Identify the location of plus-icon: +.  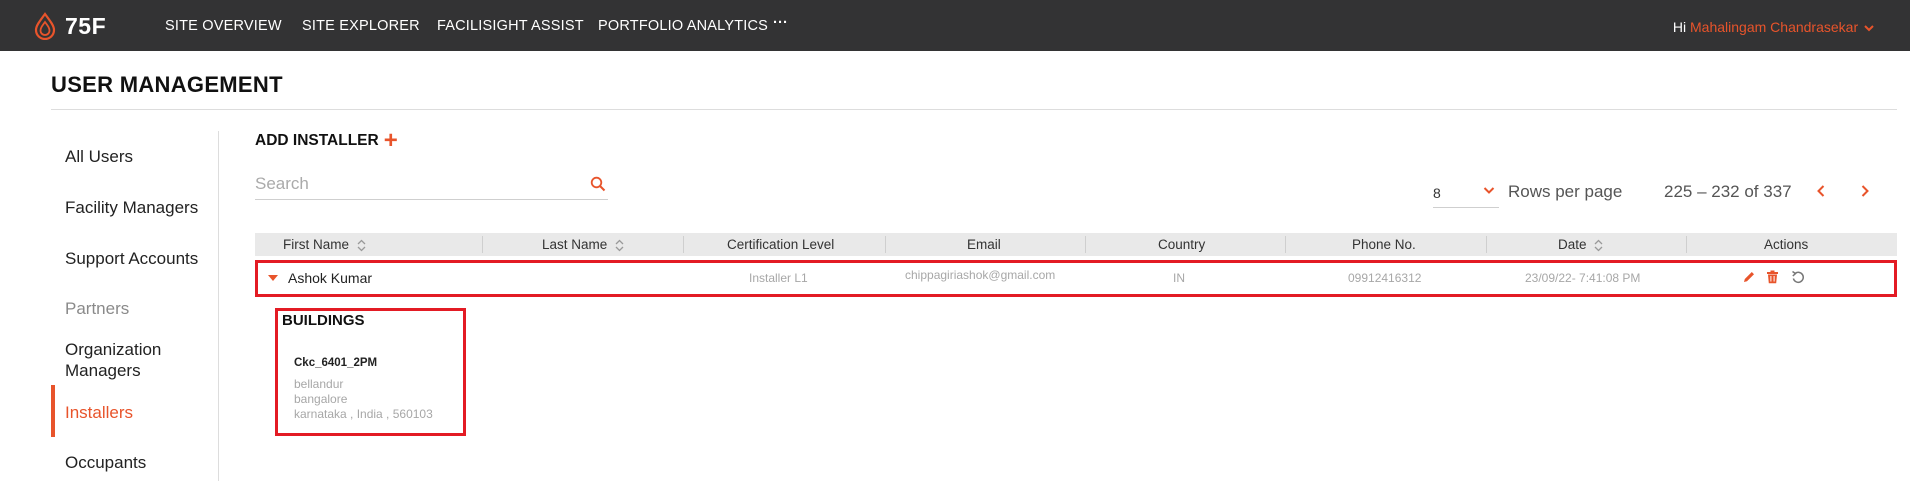
(390, 140).